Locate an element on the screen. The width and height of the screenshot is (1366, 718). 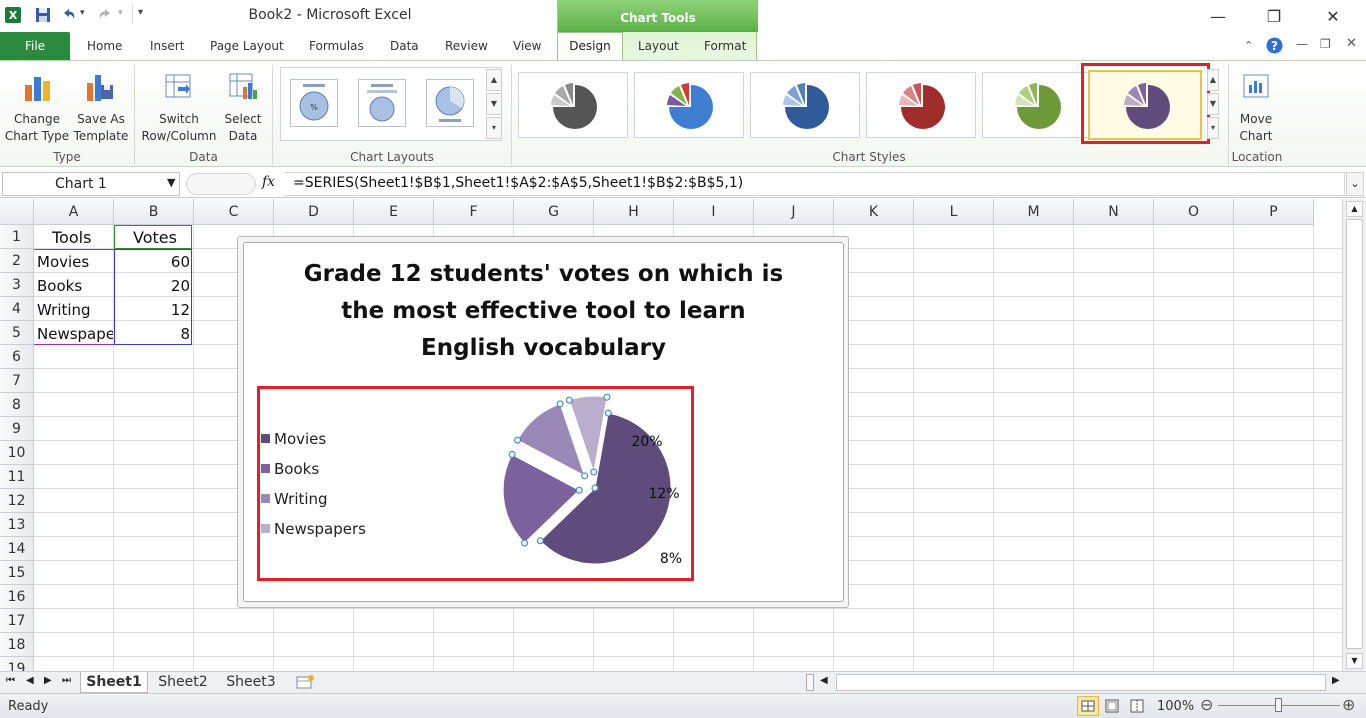
tab-page-layout: Page Layout is located at coordinates (247, 46).